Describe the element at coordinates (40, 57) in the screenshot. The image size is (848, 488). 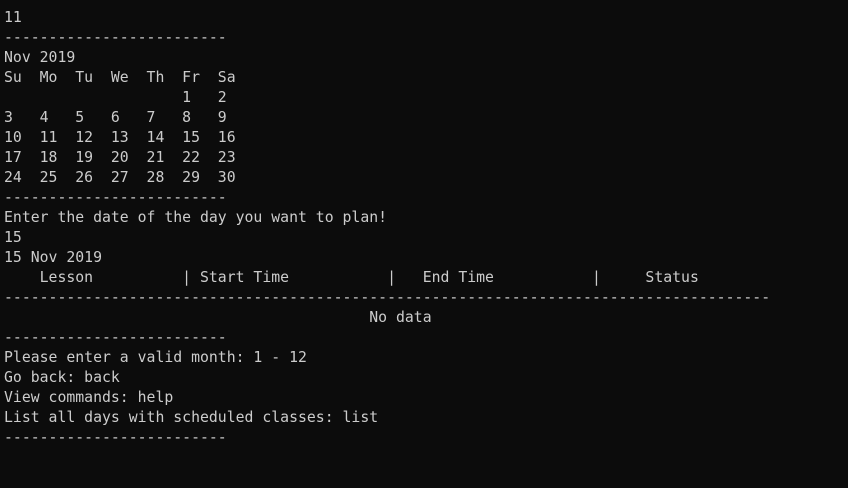
I see `calendar-month-title: Nov 2019` at that location.